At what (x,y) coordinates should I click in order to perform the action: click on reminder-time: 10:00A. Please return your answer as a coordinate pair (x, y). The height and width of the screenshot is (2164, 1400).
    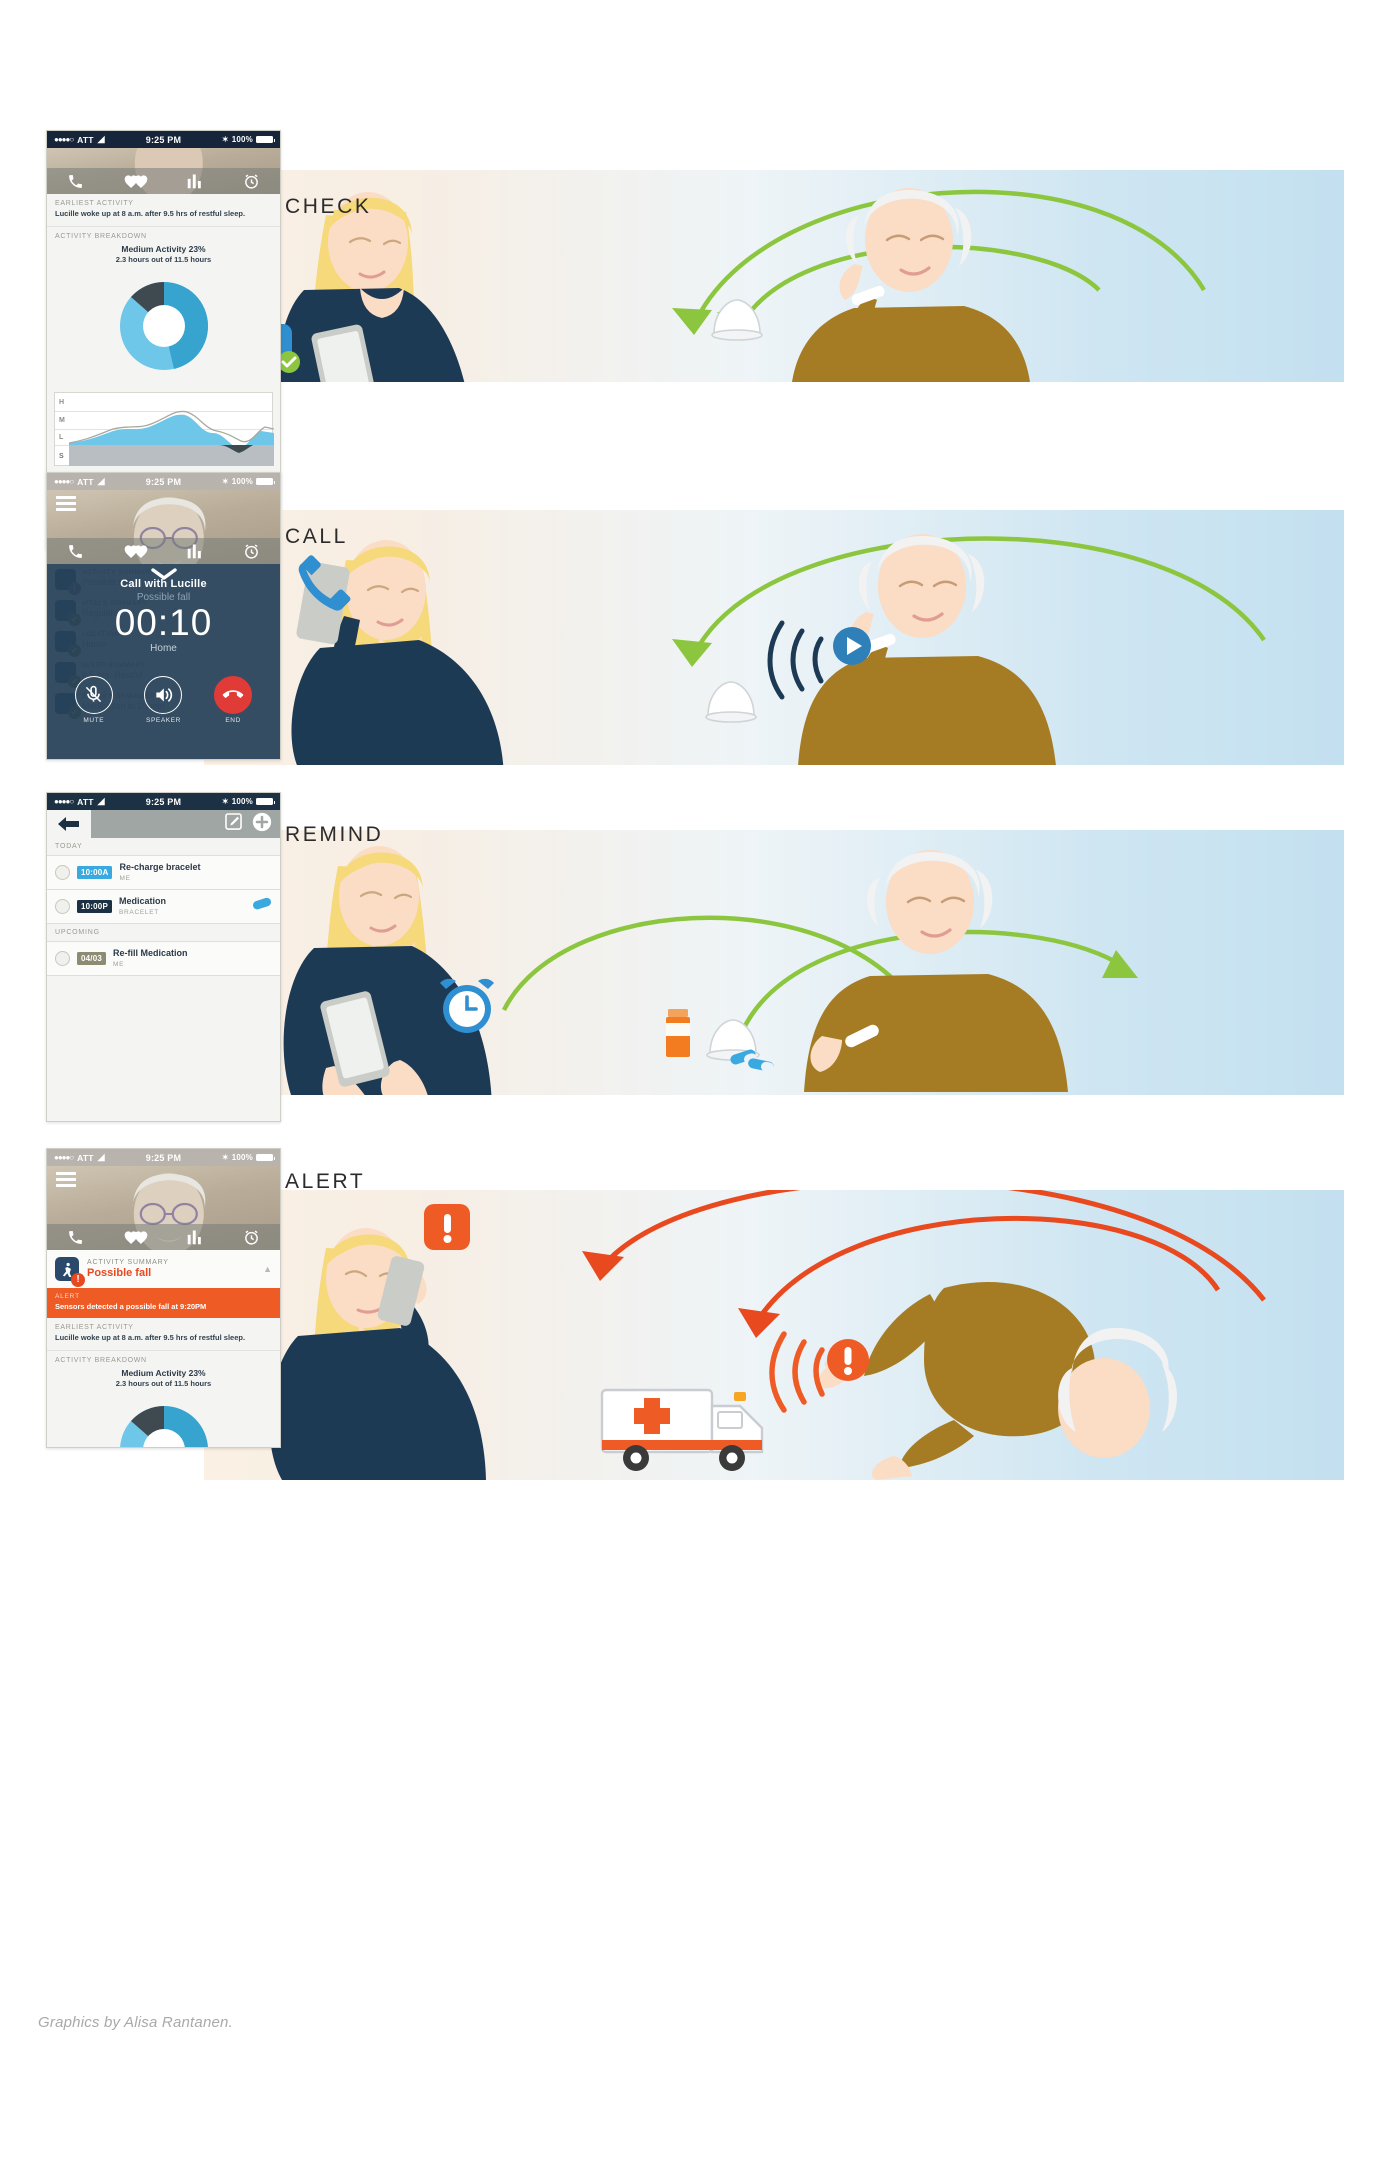
    Looking at the image, I should click on (95, 872).